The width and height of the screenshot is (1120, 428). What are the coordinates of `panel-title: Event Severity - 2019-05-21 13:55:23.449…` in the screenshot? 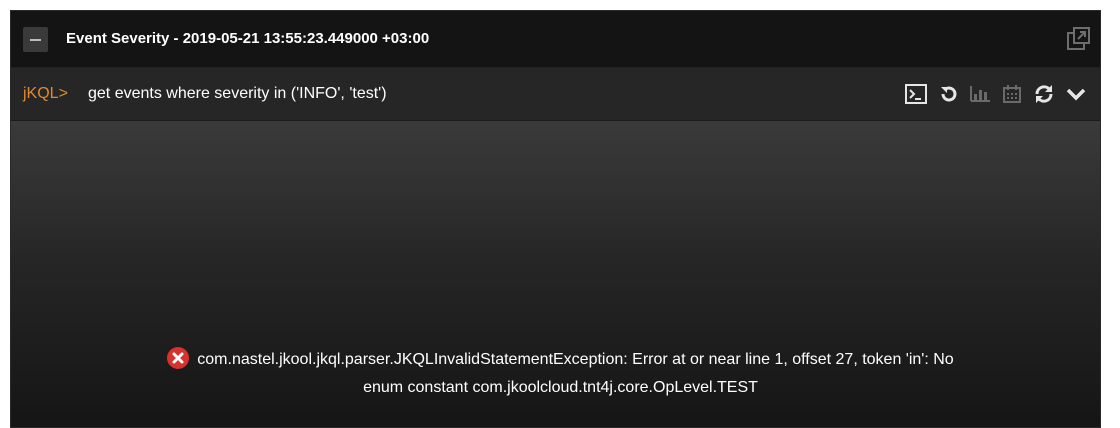 It's located at (248, 38).